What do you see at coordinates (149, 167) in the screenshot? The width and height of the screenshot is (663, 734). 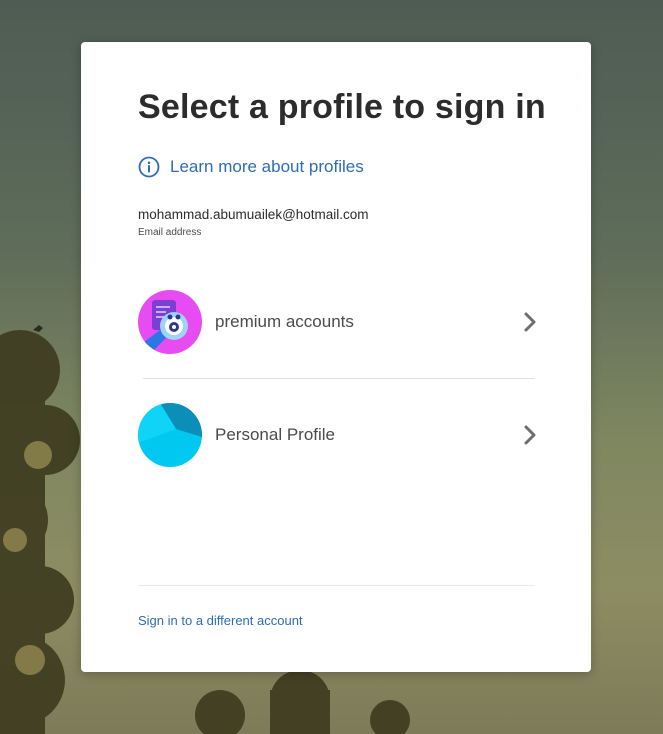 I see `info-icon` at bounding box center [149, 167].